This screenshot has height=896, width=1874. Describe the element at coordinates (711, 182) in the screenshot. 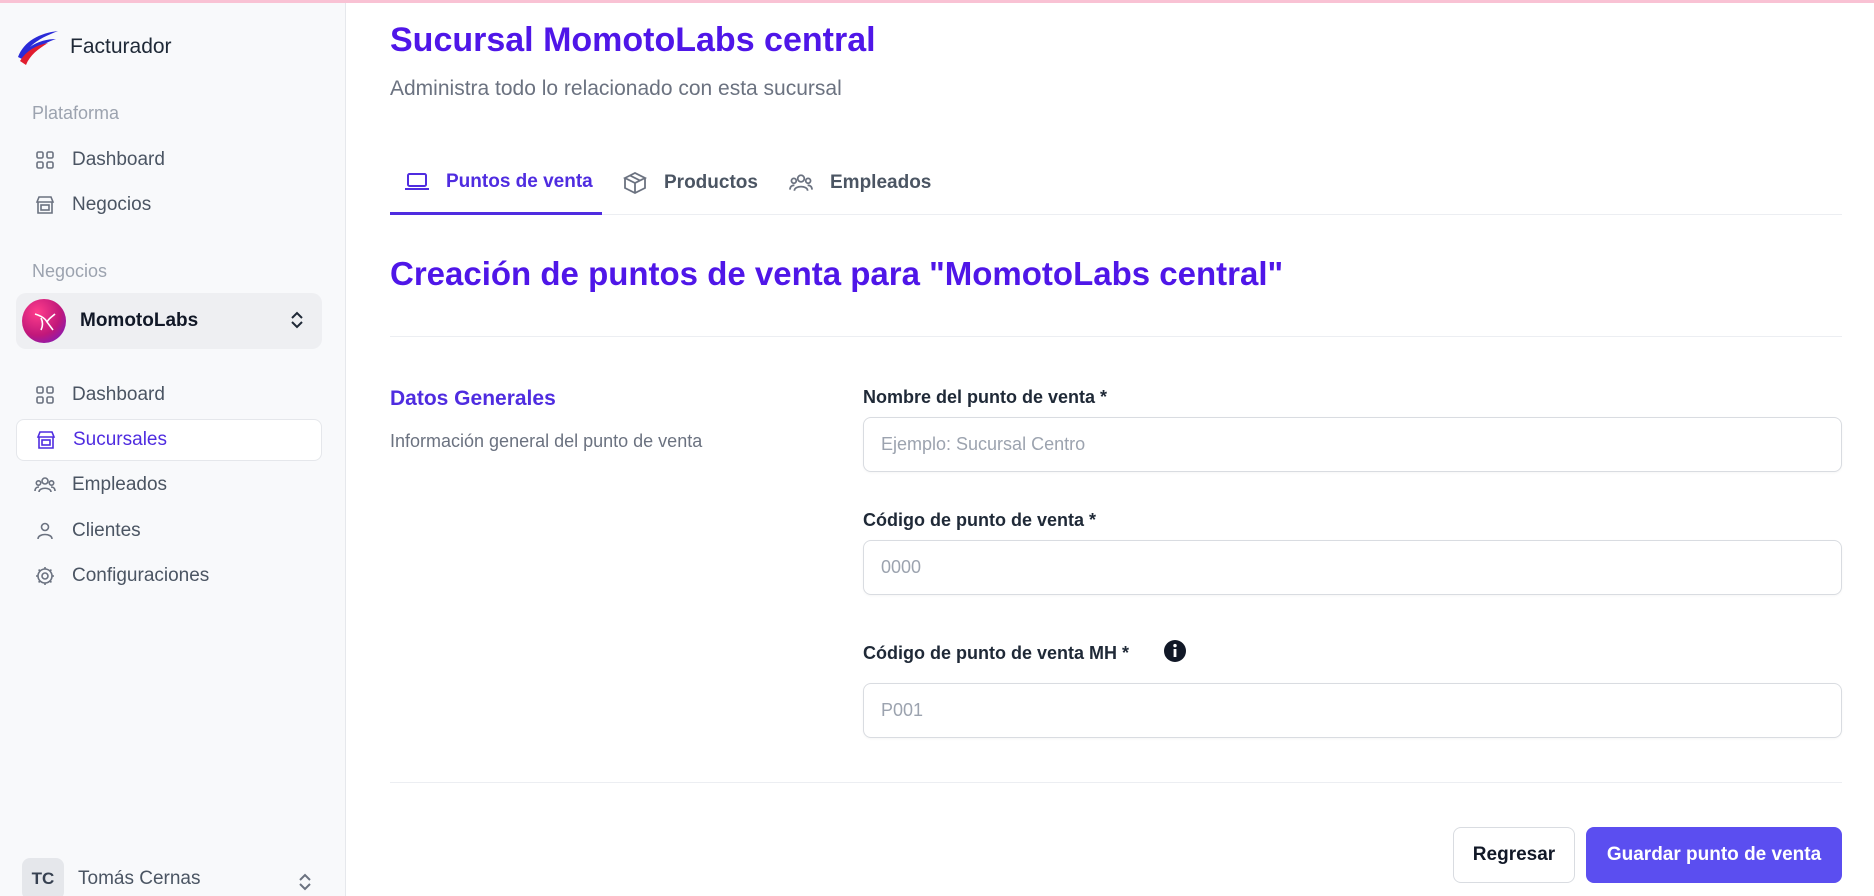

I see `tab-label: Productos` at that location.